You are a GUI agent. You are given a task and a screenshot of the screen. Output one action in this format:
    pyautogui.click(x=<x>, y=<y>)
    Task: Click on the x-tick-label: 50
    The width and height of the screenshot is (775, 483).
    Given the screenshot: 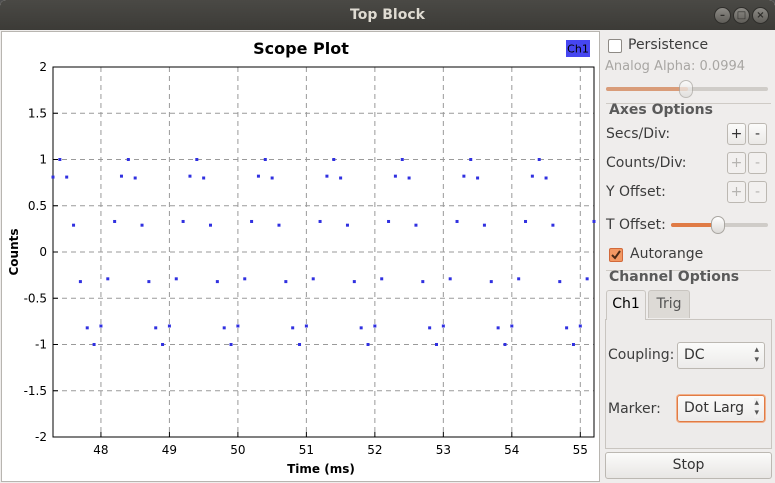 What is the action you would take?
    pyautogui.click(x=237, y=450)
    